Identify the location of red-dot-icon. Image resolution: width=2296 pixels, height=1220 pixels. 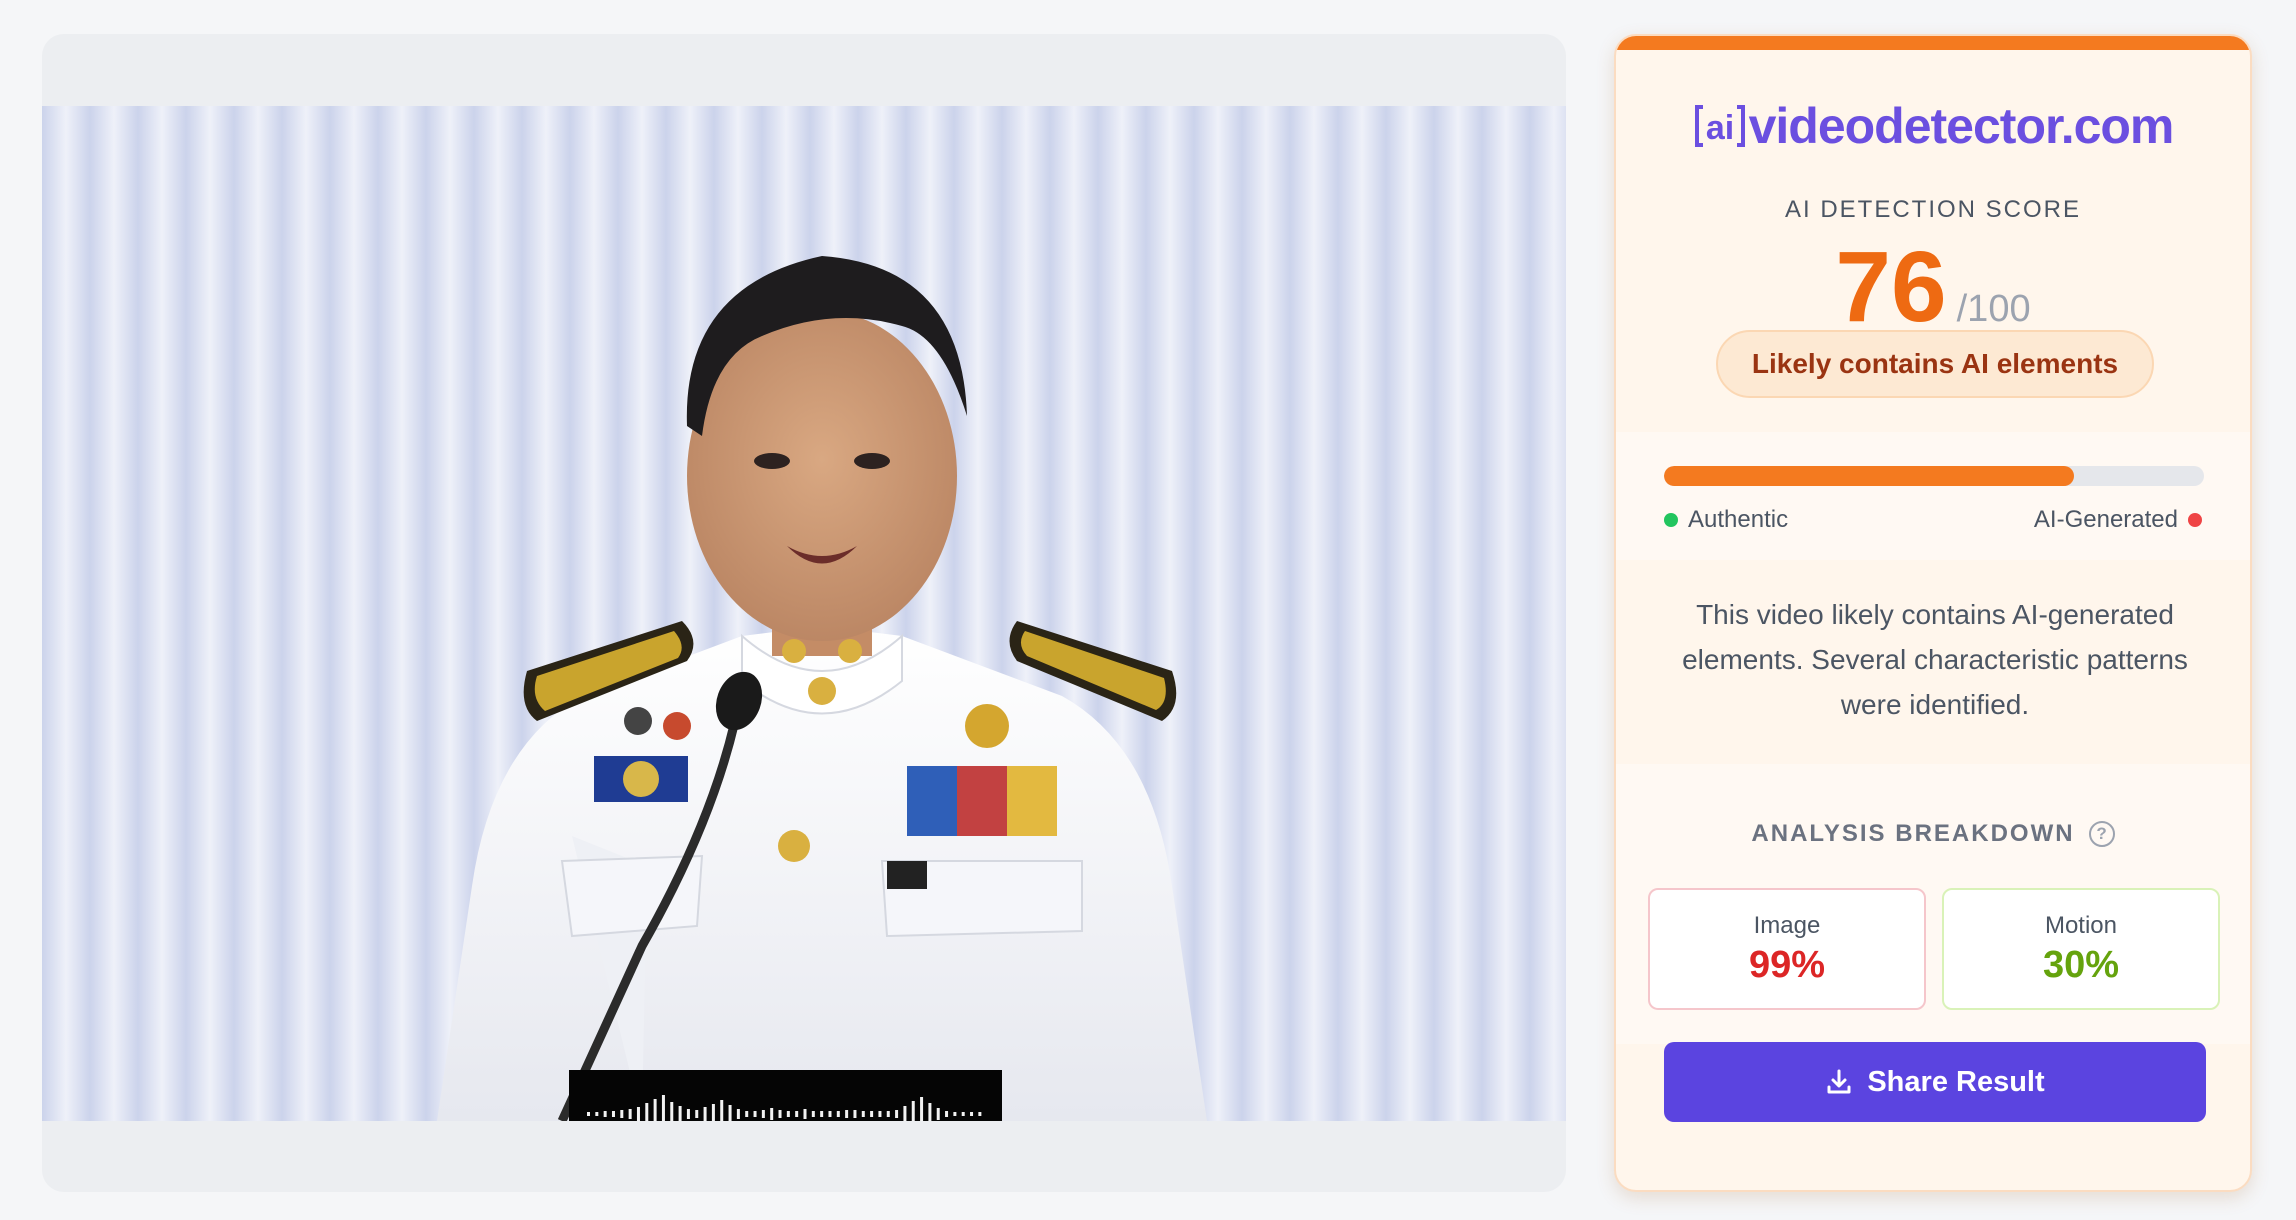
(2195, 520).